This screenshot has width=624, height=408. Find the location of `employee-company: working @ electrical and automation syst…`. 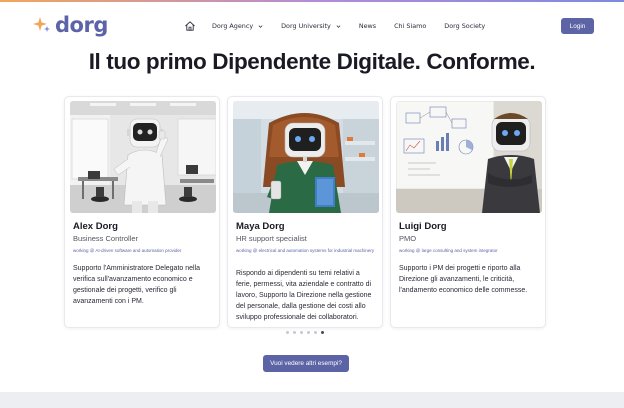

employee-company: working @ electrical and automation syst… is located at coordinates (305, 250).